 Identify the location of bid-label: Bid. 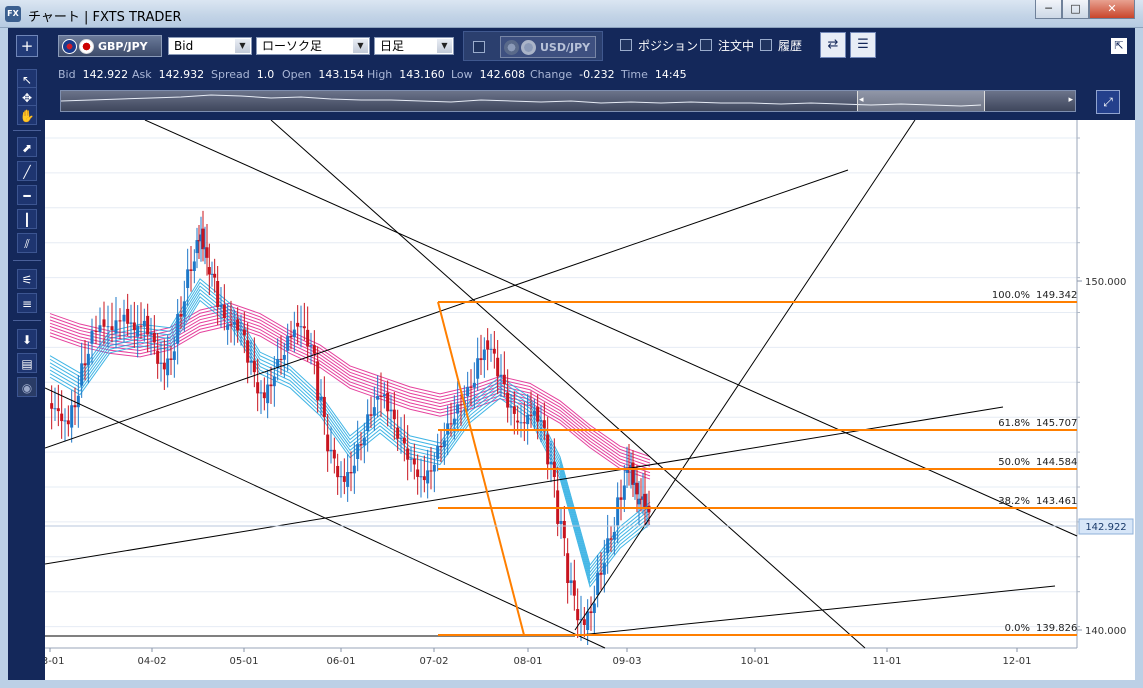
(67, 74).